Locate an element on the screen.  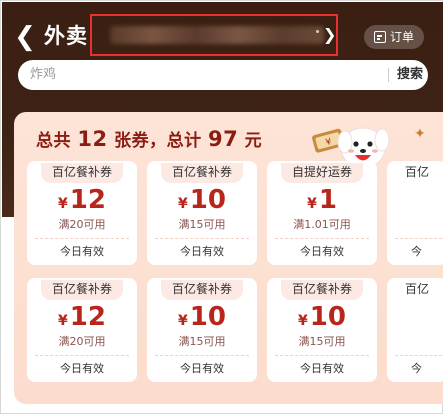
search-divider is located at coordinates (388, 75).